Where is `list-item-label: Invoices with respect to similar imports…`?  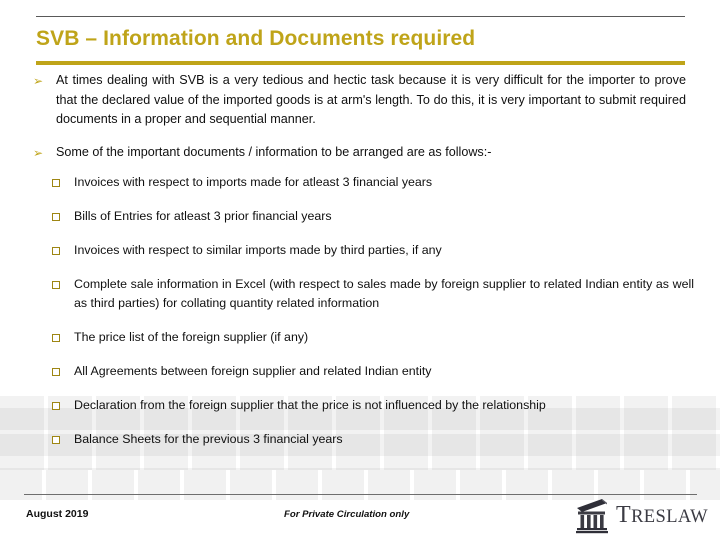 list-item-label: Invoices with respect to similar imports… is located at coordinates (258, 250).